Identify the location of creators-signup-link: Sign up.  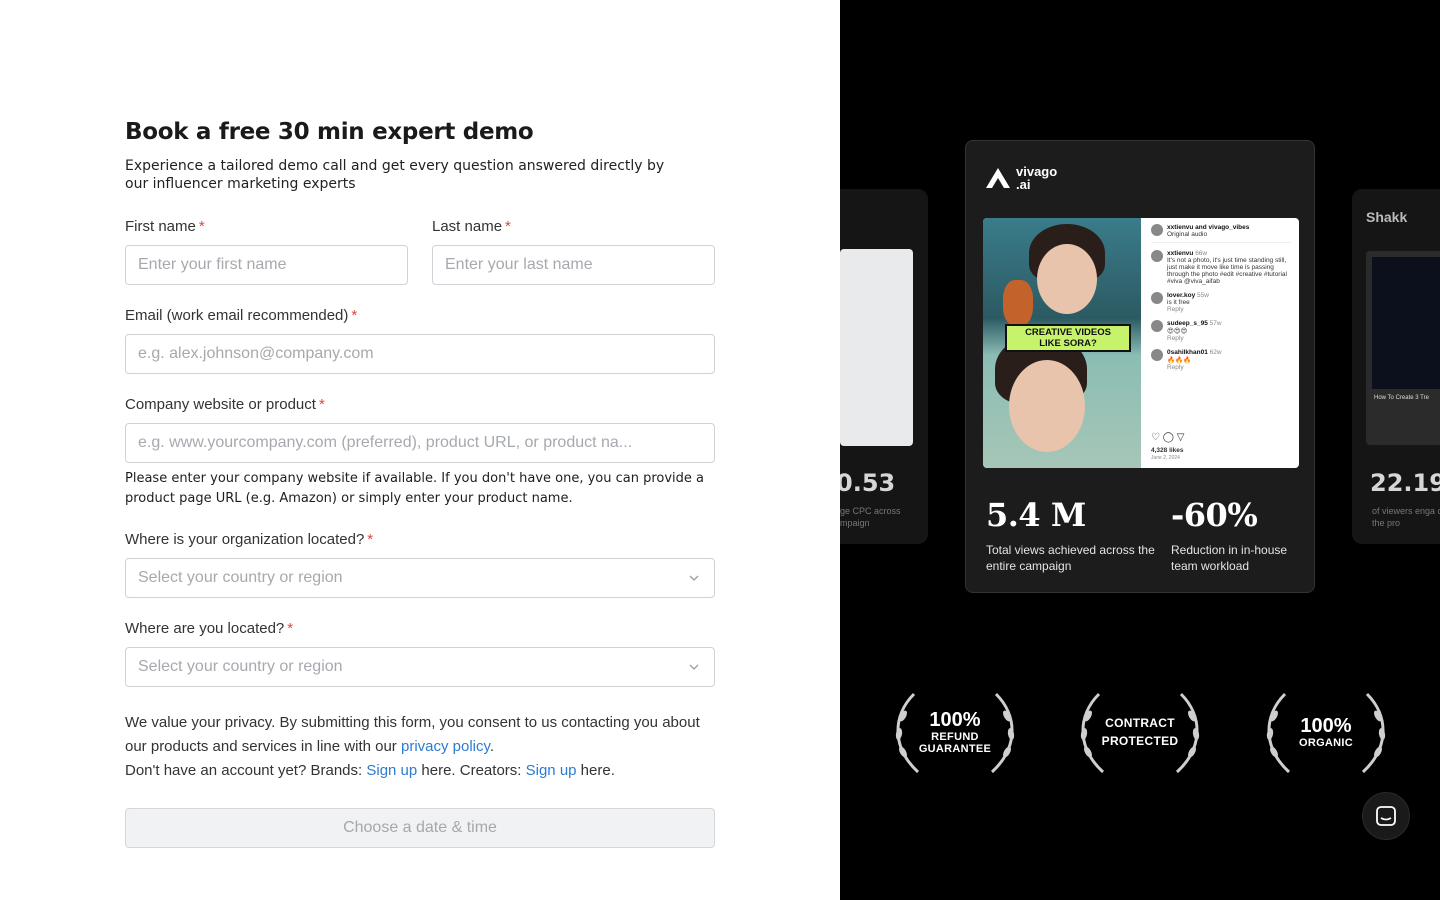
(551, 770).